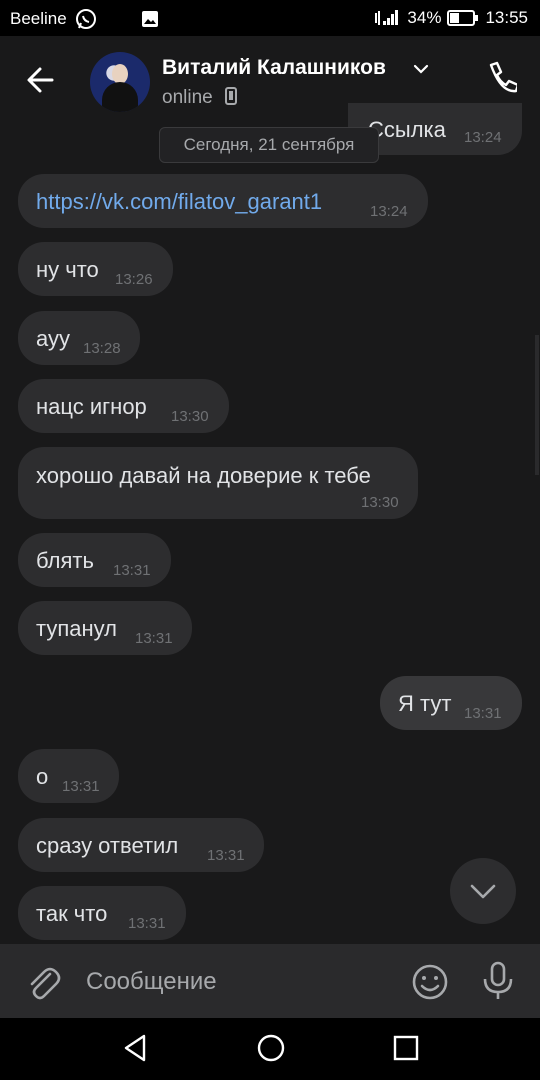  I want to click on system-nav-bar, so click(270, 1049).